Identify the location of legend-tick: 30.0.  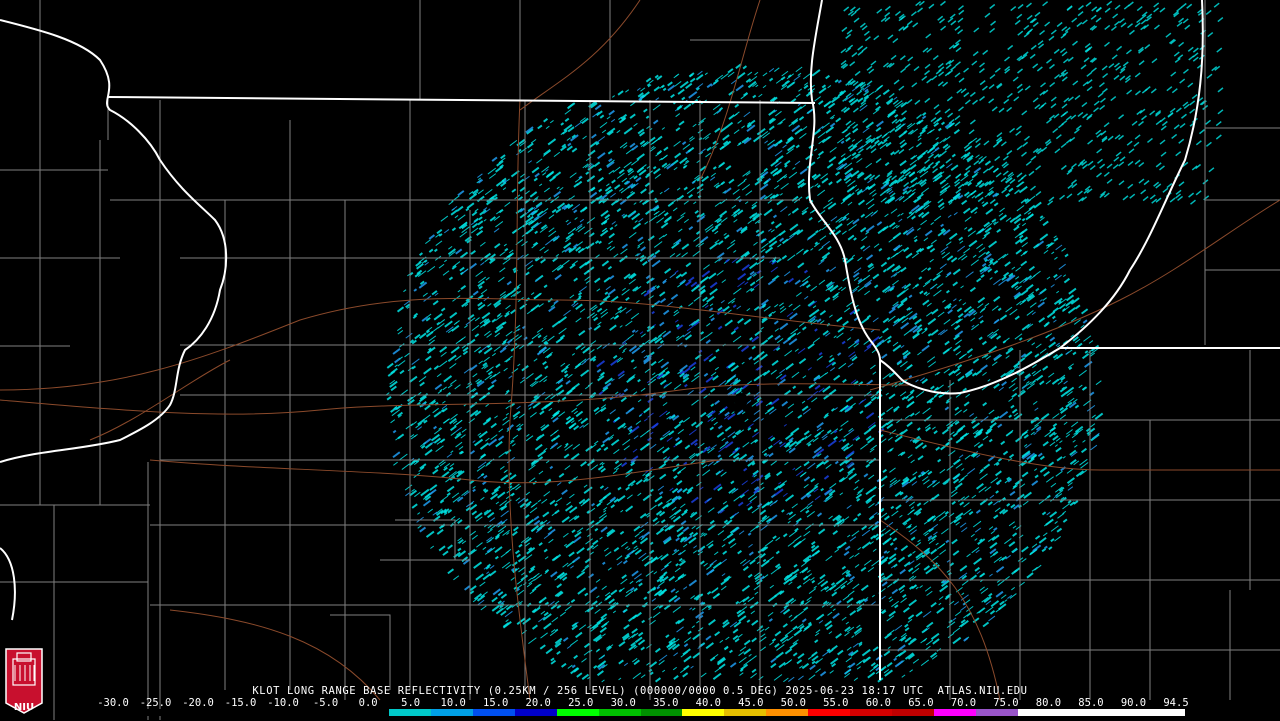
(623, 703).